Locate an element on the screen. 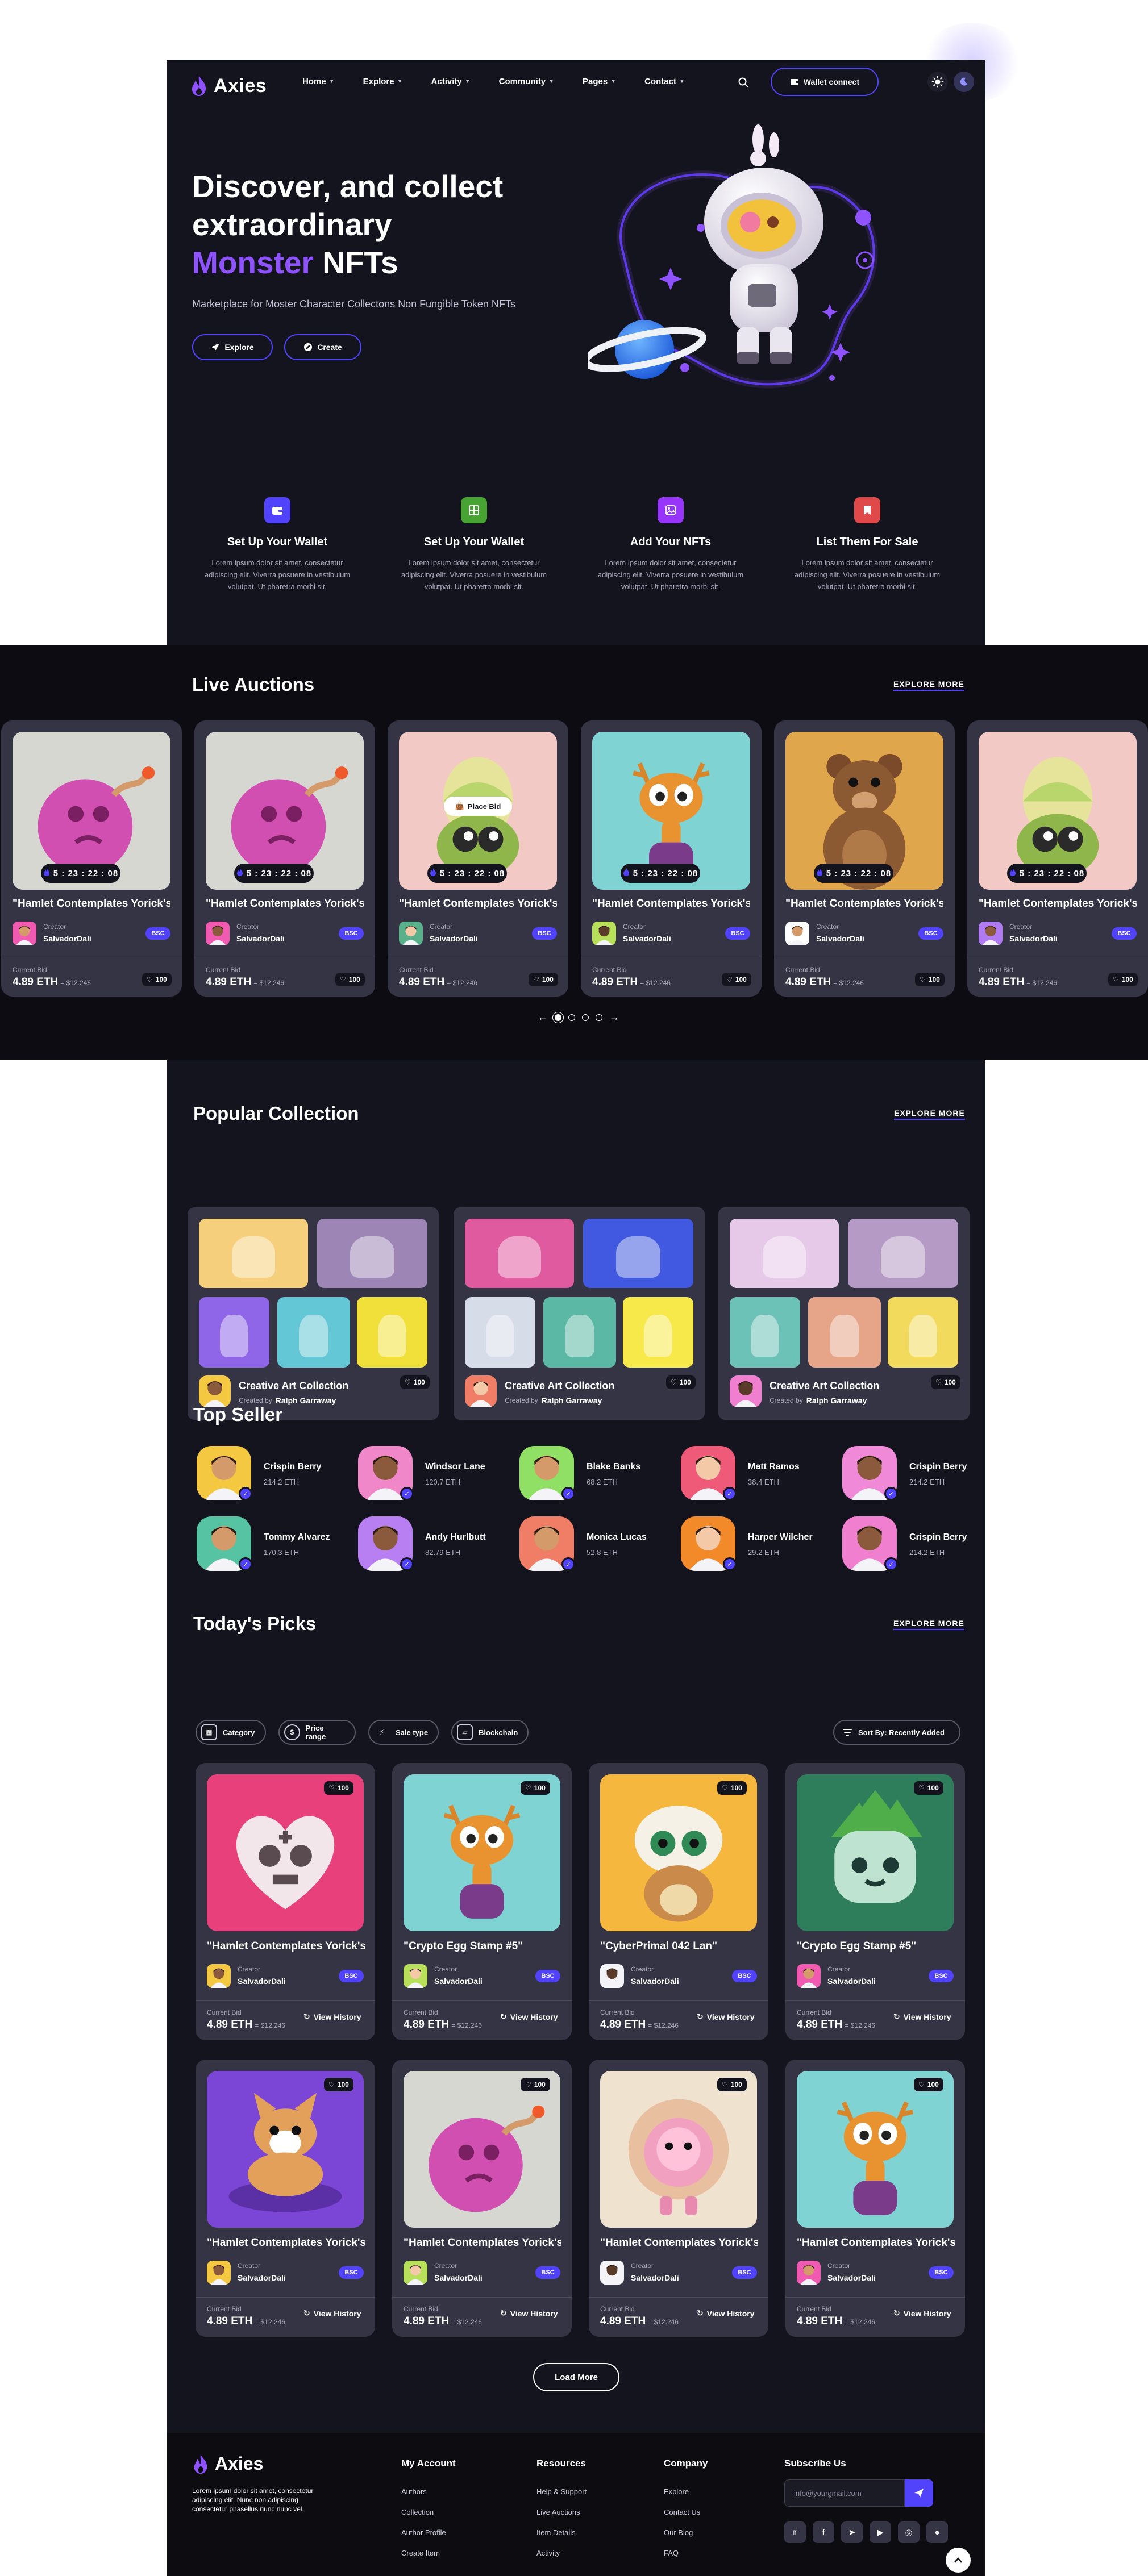  seller-name: Matt Ramos is located at coordinates (774, 1467).